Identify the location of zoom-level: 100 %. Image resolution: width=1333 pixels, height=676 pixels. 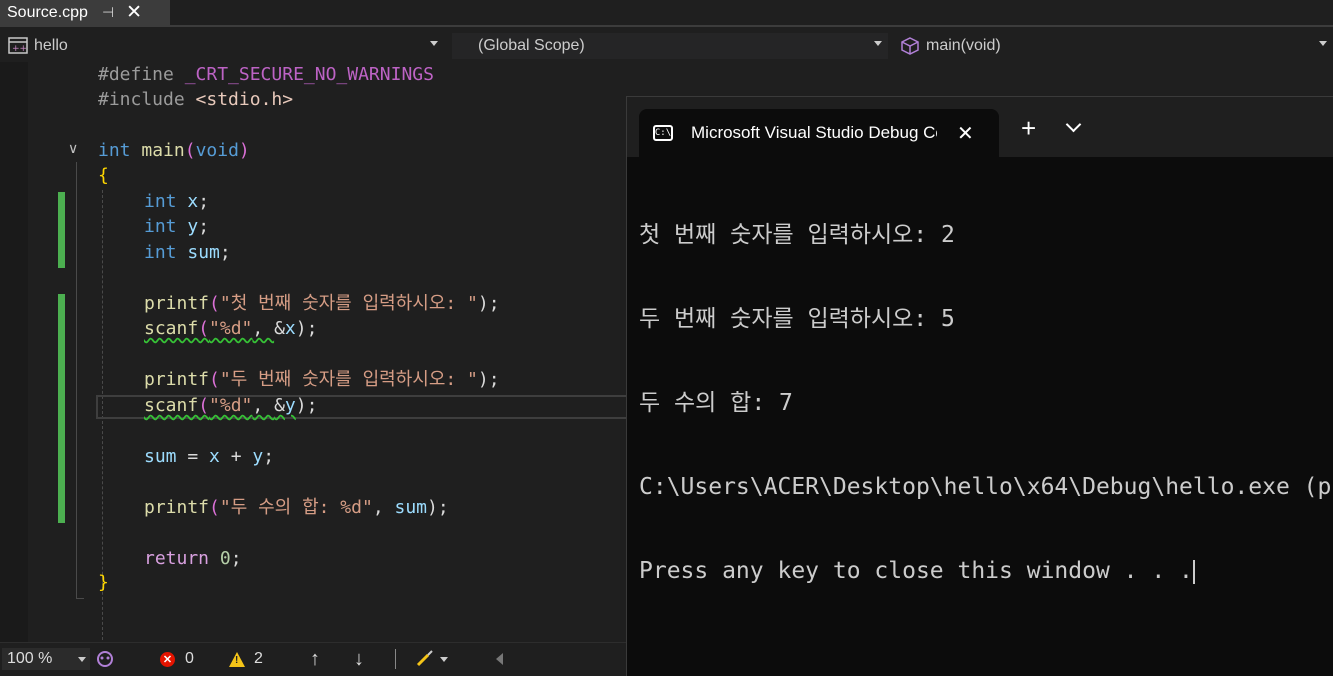
(30, 658).